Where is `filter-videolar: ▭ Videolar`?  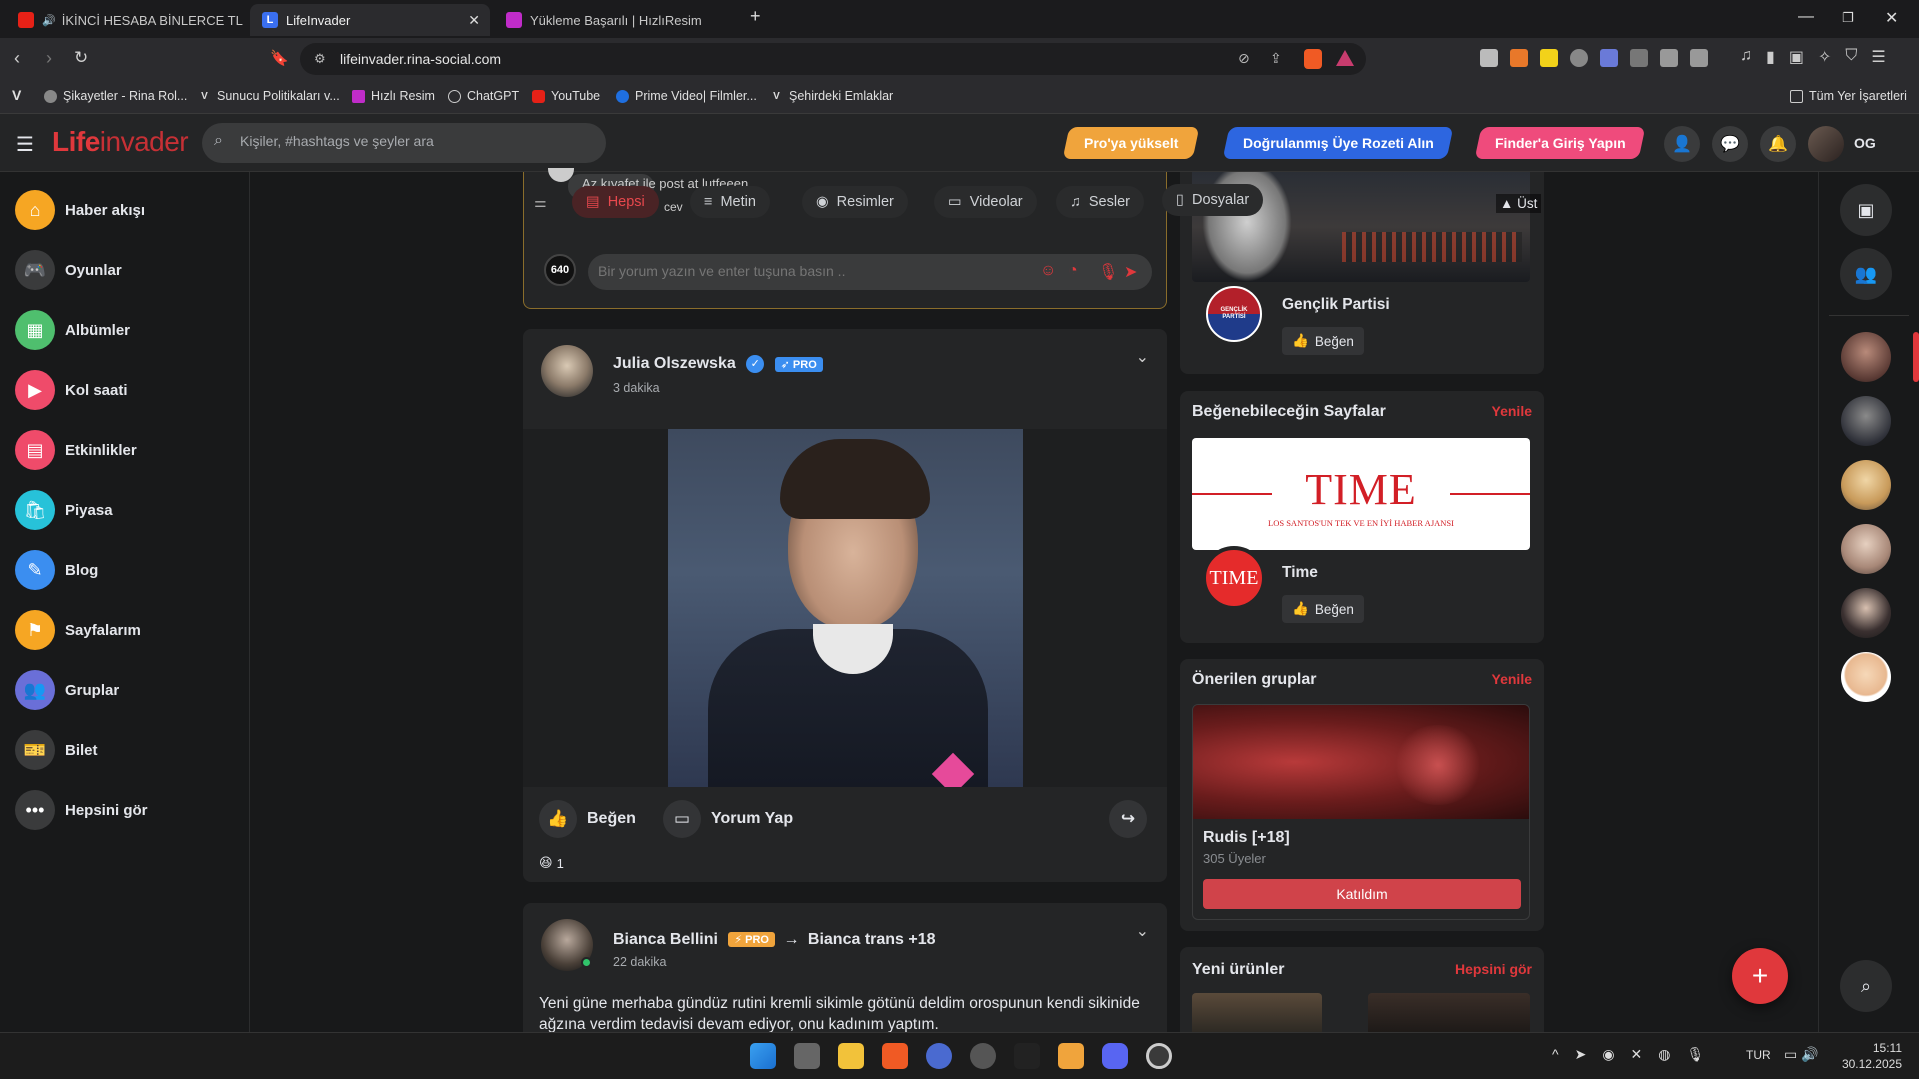
filter-videolar: ▭ Videolar is located at coordinates (985, 202).